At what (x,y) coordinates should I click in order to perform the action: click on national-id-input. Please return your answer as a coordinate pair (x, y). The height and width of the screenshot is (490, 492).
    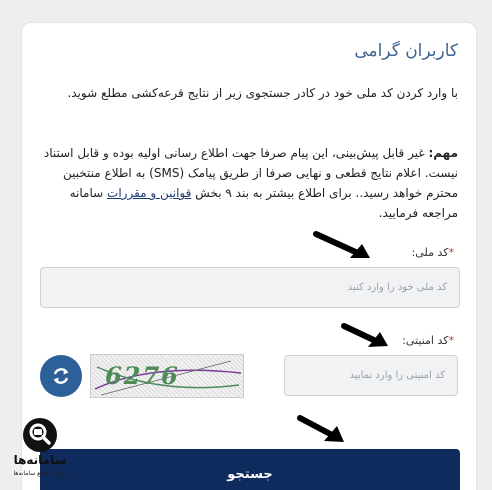
    Looking at the image, I should click on (250, 287).